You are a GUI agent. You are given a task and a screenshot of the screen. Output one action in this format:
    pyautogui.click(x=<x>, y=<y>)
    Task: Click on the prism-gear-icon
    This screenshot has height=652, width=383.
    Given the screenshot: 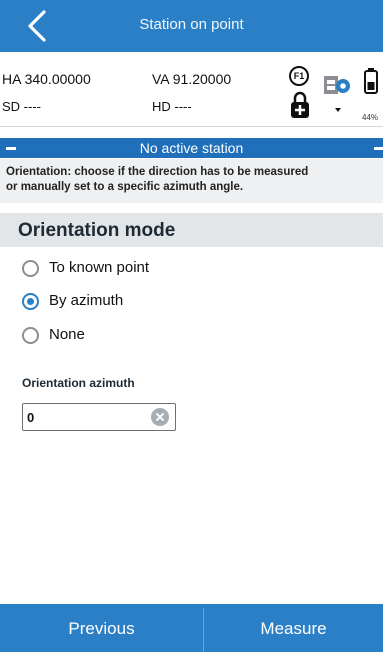 What is the action you would take?
    pyautogui.click(x=338, y=93)
    